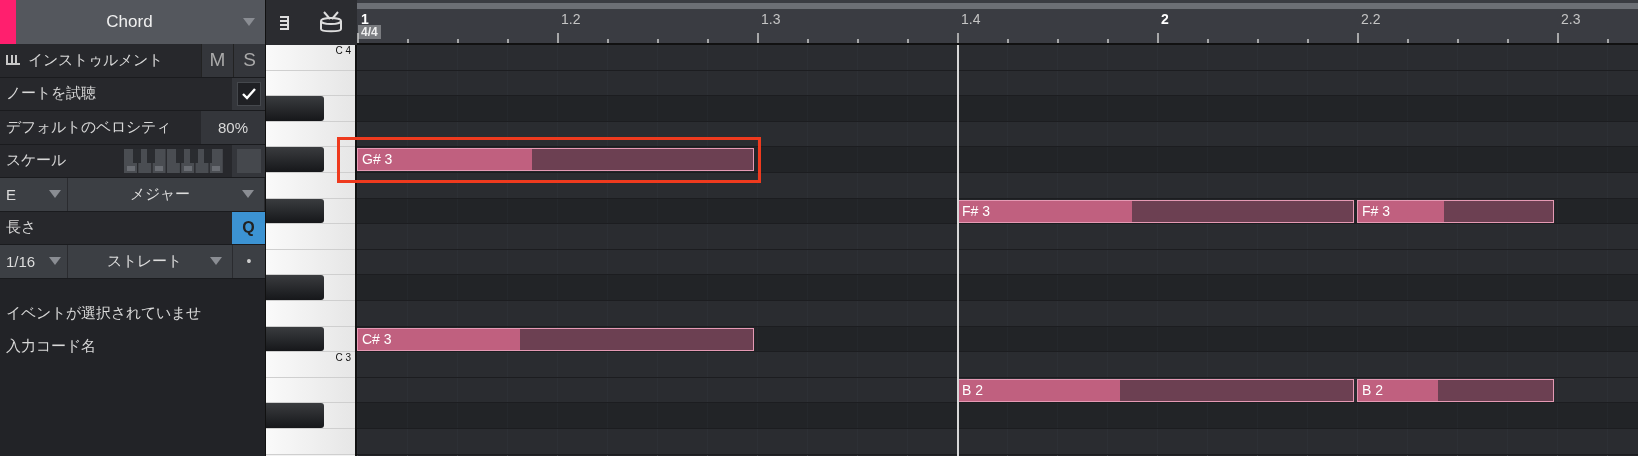  I want to click on status-text: イベントが選択されていませ, so click(104, 313).